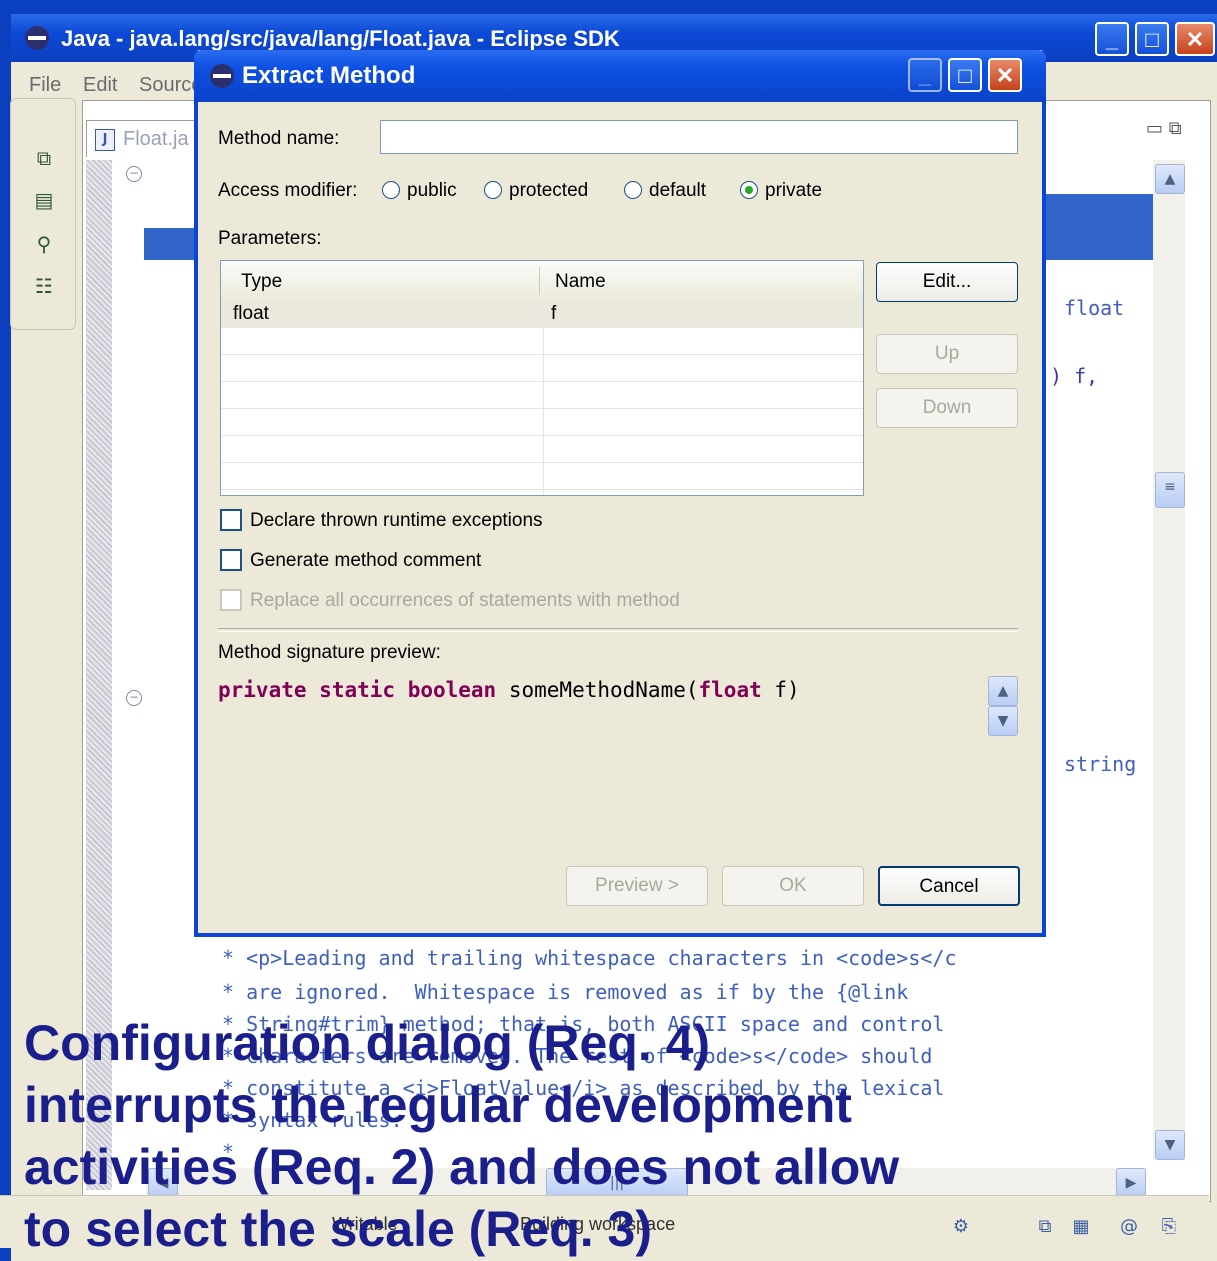  What do you see at coordinates (231, 520) in the screenshot?
I see `declare-exceptions-checkbox` at bounding box center [231, 520].